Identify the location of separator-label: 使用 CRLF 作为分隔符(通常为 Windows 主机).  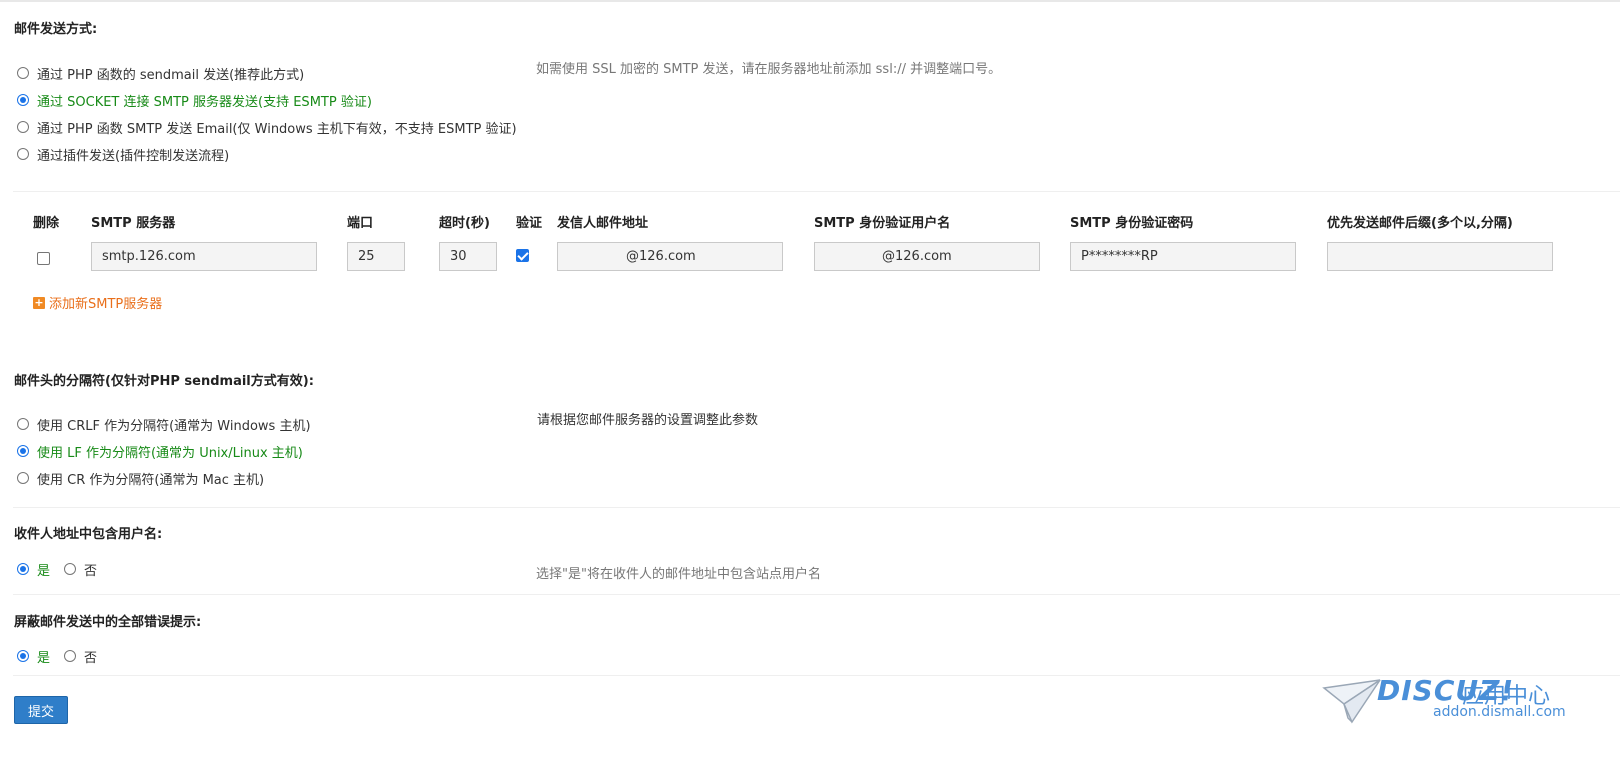
(174, 426).